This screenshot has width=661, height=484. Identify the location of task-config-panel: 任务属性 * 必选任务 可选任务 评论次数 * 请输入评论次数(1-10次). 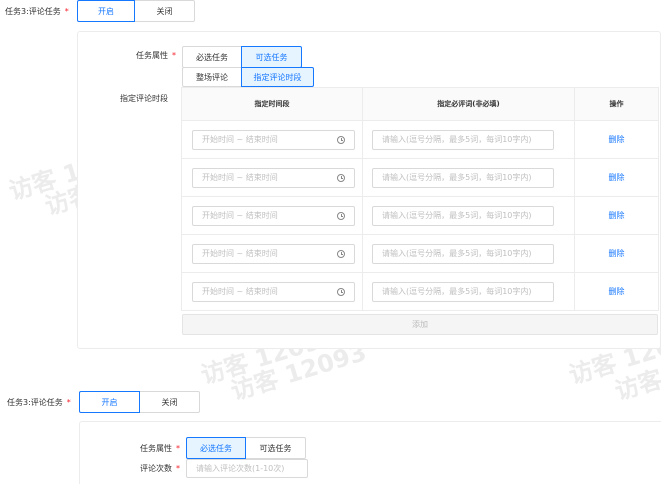
(370, 452).